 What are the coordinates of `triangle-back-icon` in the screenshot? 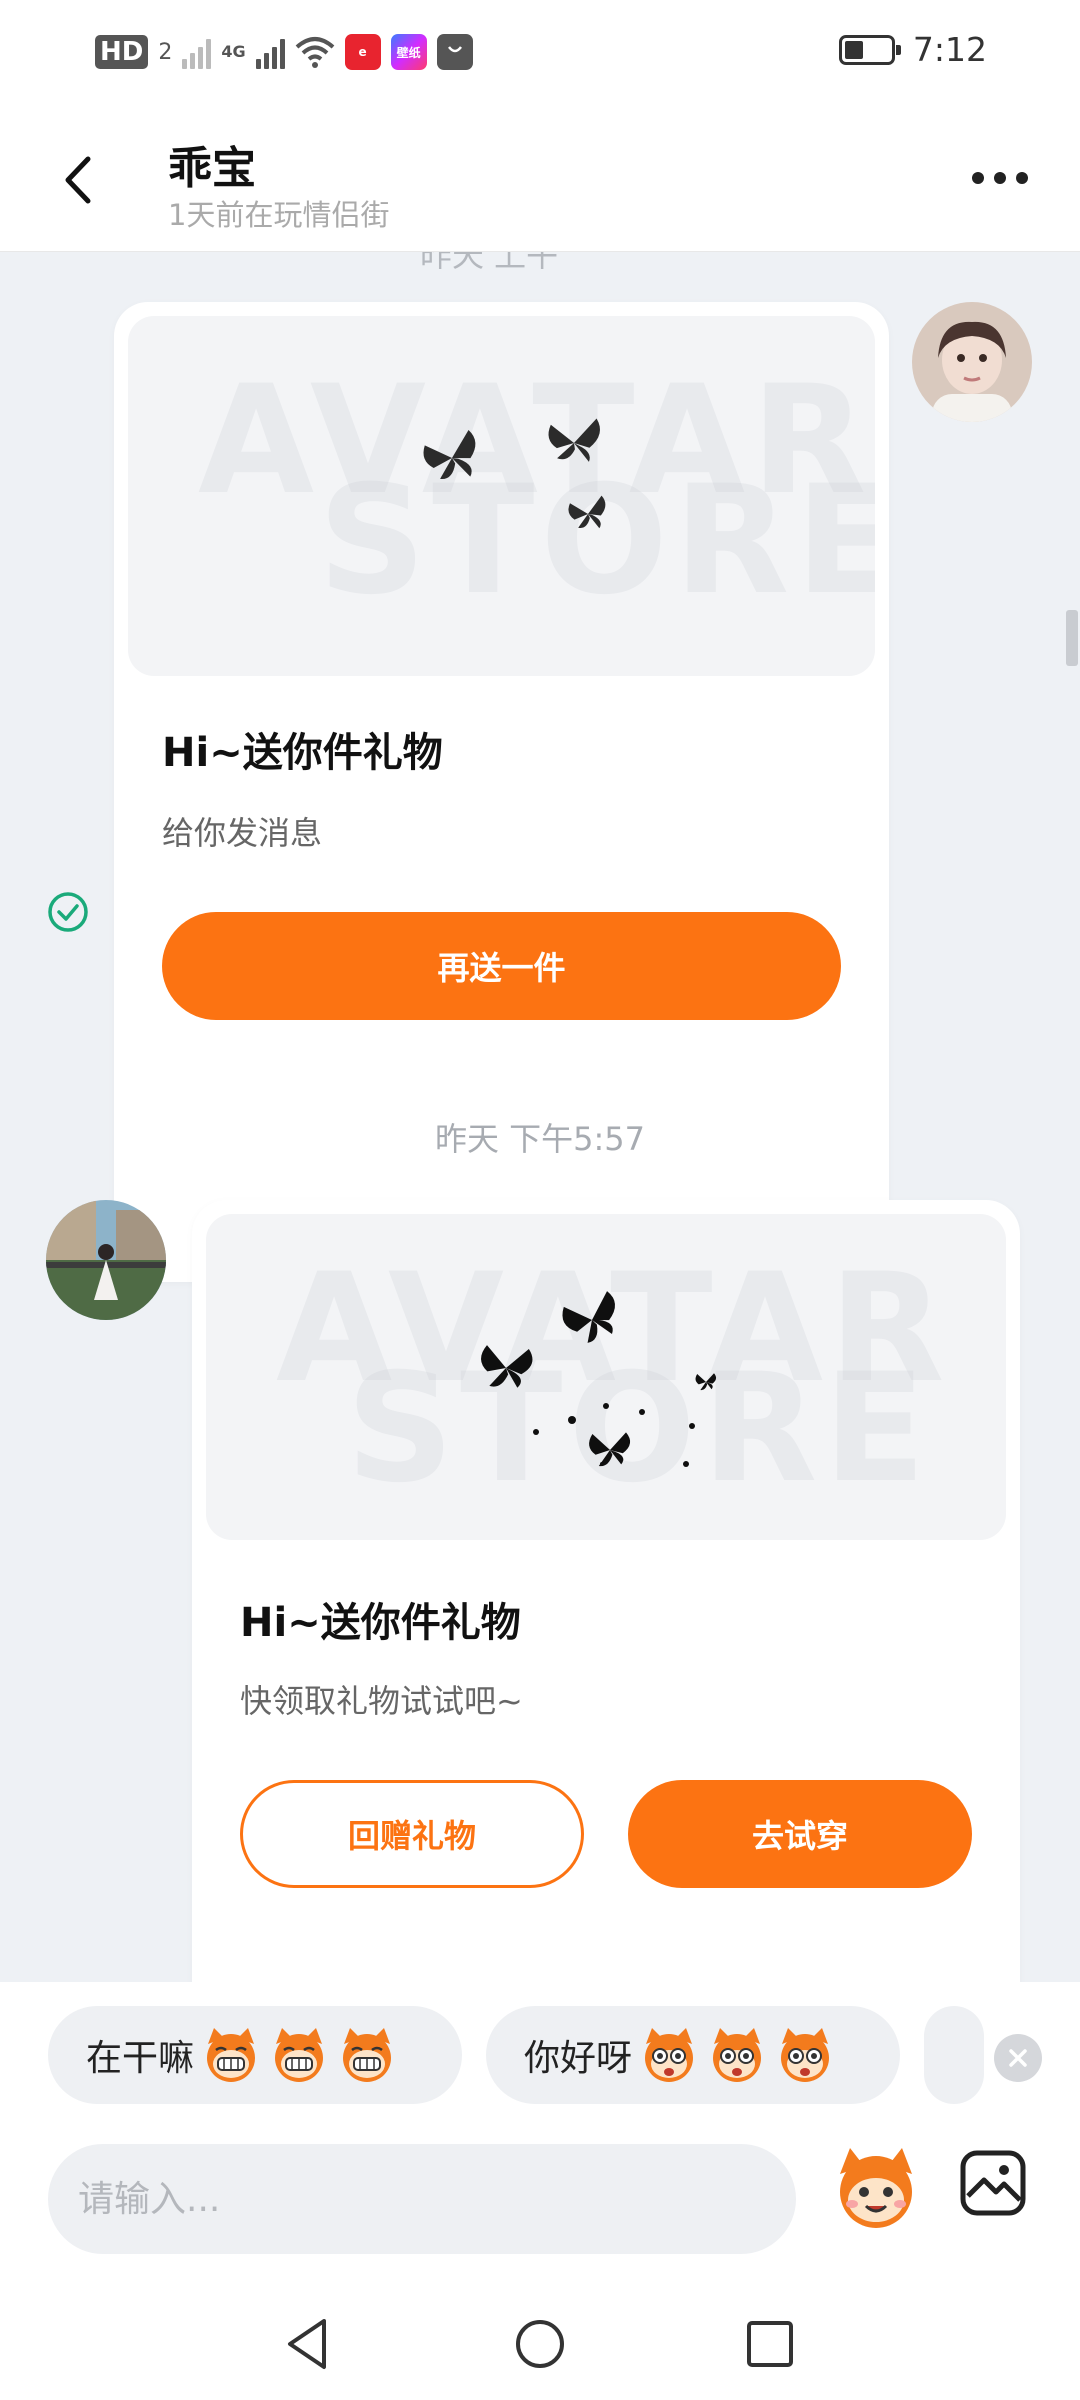 It's located at (307, 2344).